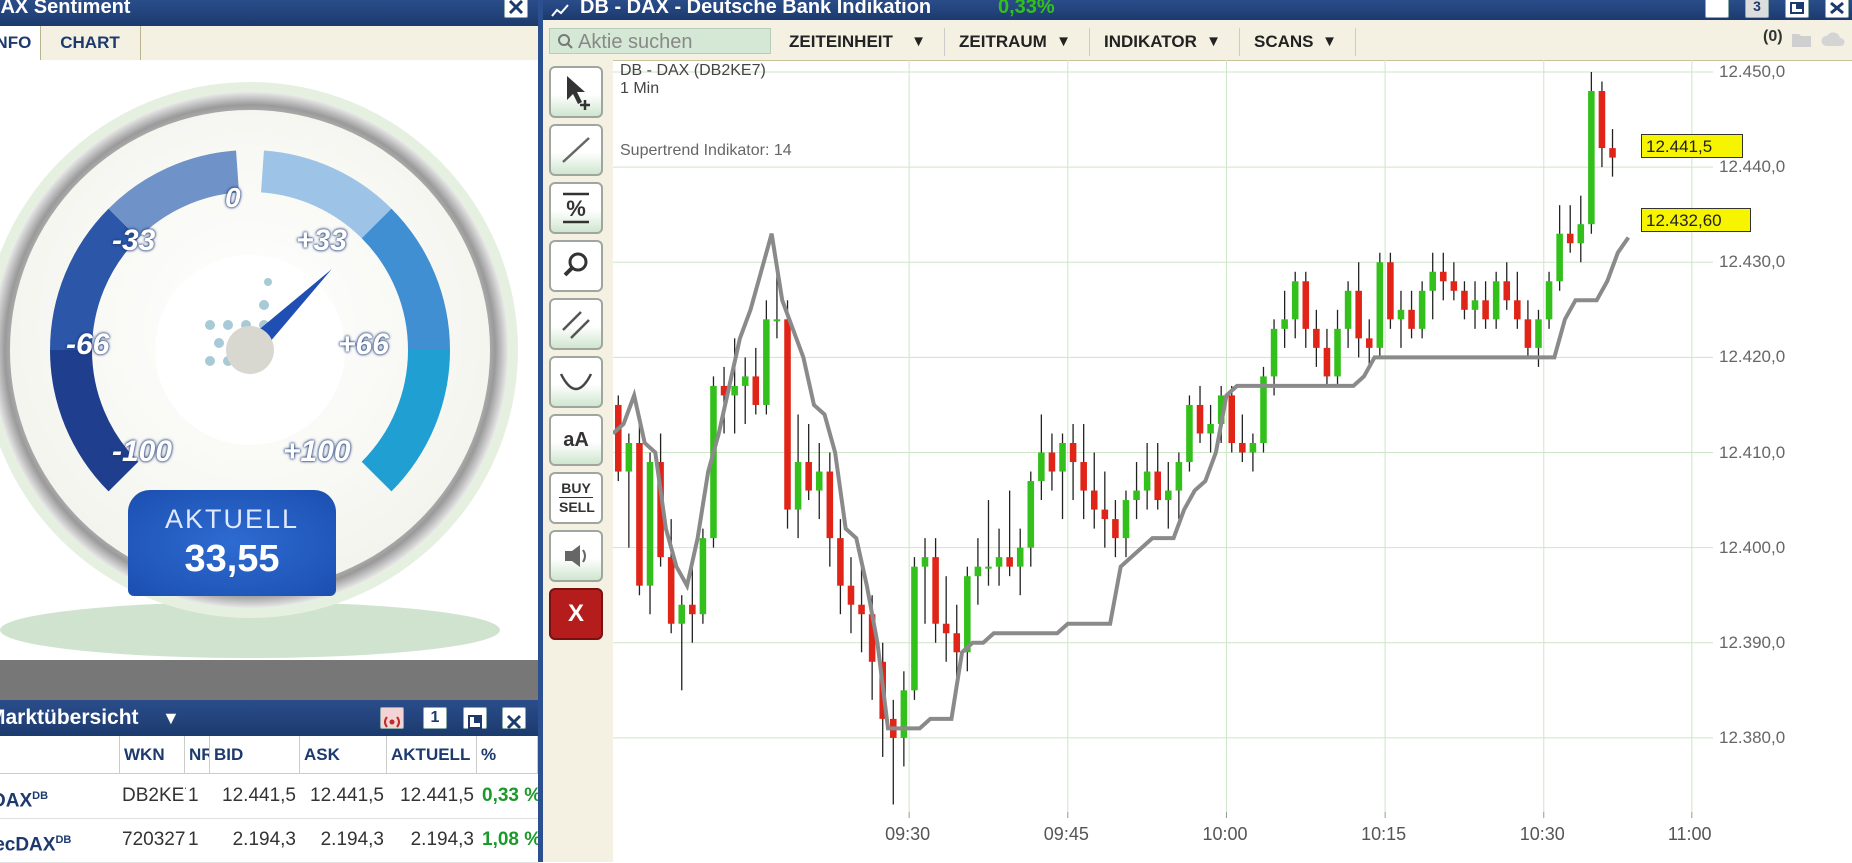 The image size is (1852, 863). I want to click on parallel-lines-tool, so click(576, 324).